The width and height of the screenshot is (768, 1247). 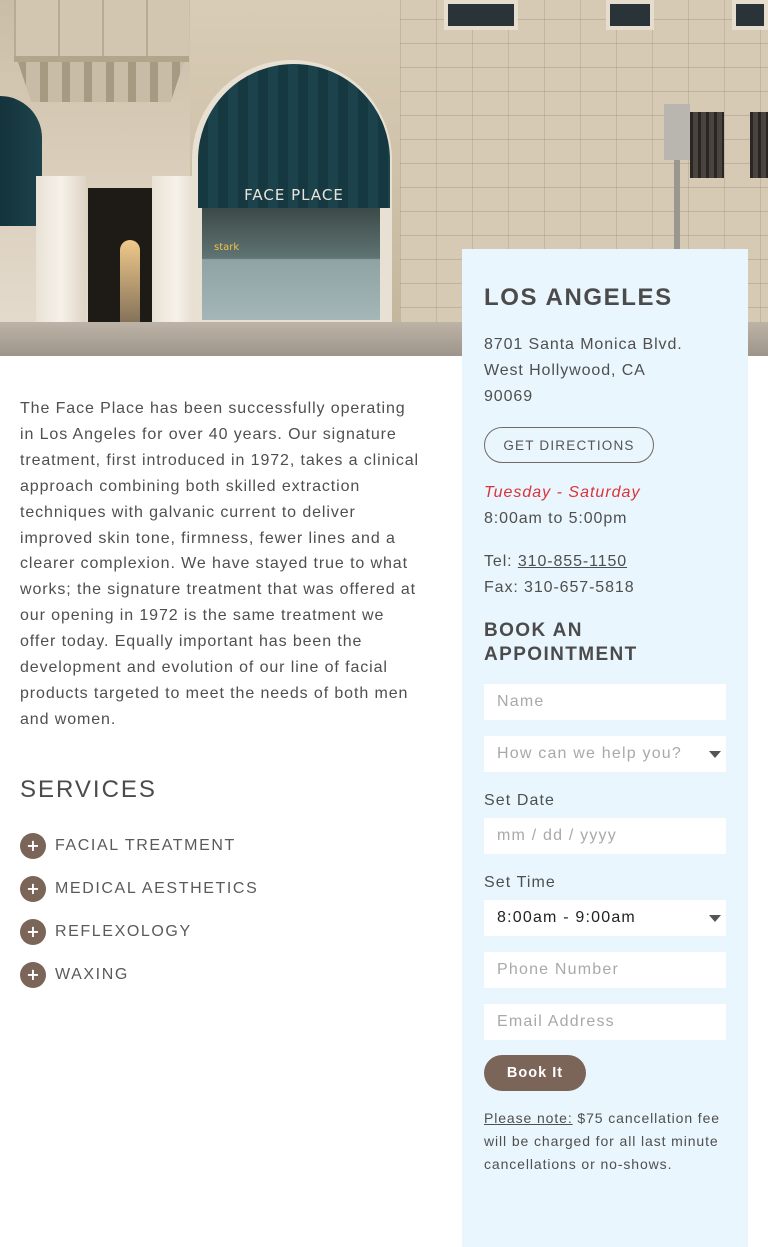 What do you see at coordinates (584, 643) in the screenshot?
I see `book-appointment-heading: BOOK AN APPOINTMENT` at bounding box center [584, 643].